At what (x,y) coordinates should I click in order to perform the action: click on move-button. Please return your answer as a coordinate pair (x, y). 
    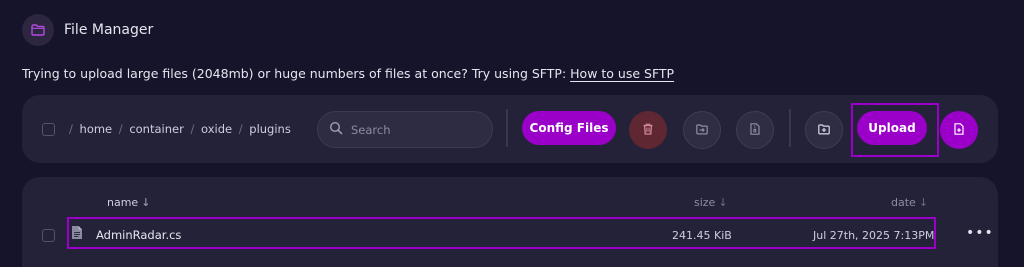
    Looking at the image, I should click on (702, 130).